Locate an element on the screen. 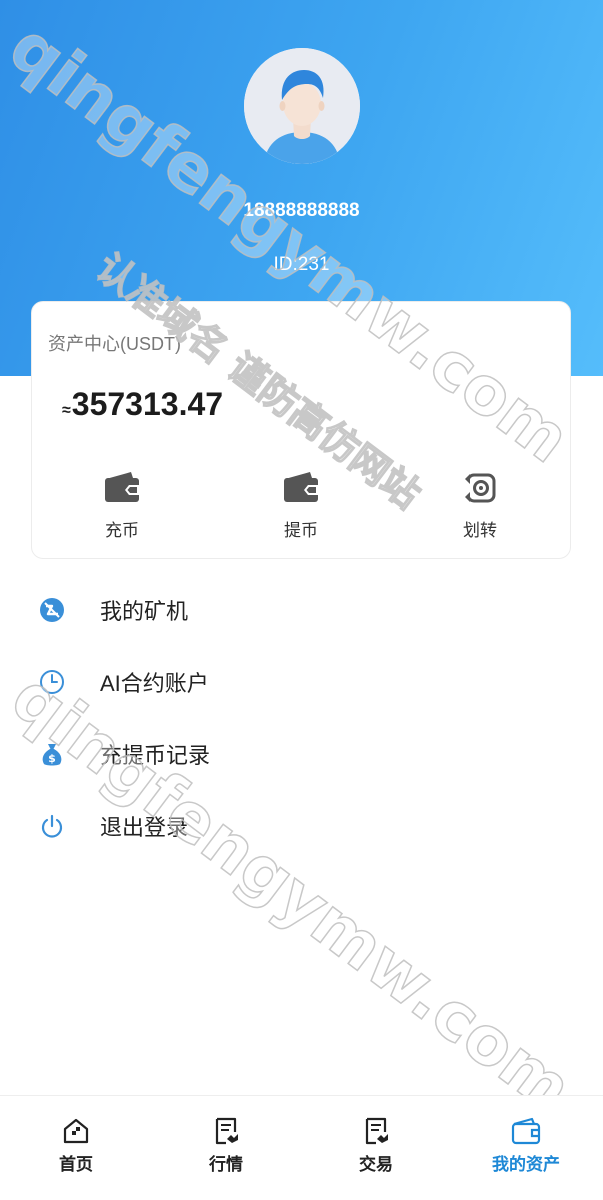 The image size is (603, 1200). balance-value: 357313.47 is located at coordinates (147, 404).